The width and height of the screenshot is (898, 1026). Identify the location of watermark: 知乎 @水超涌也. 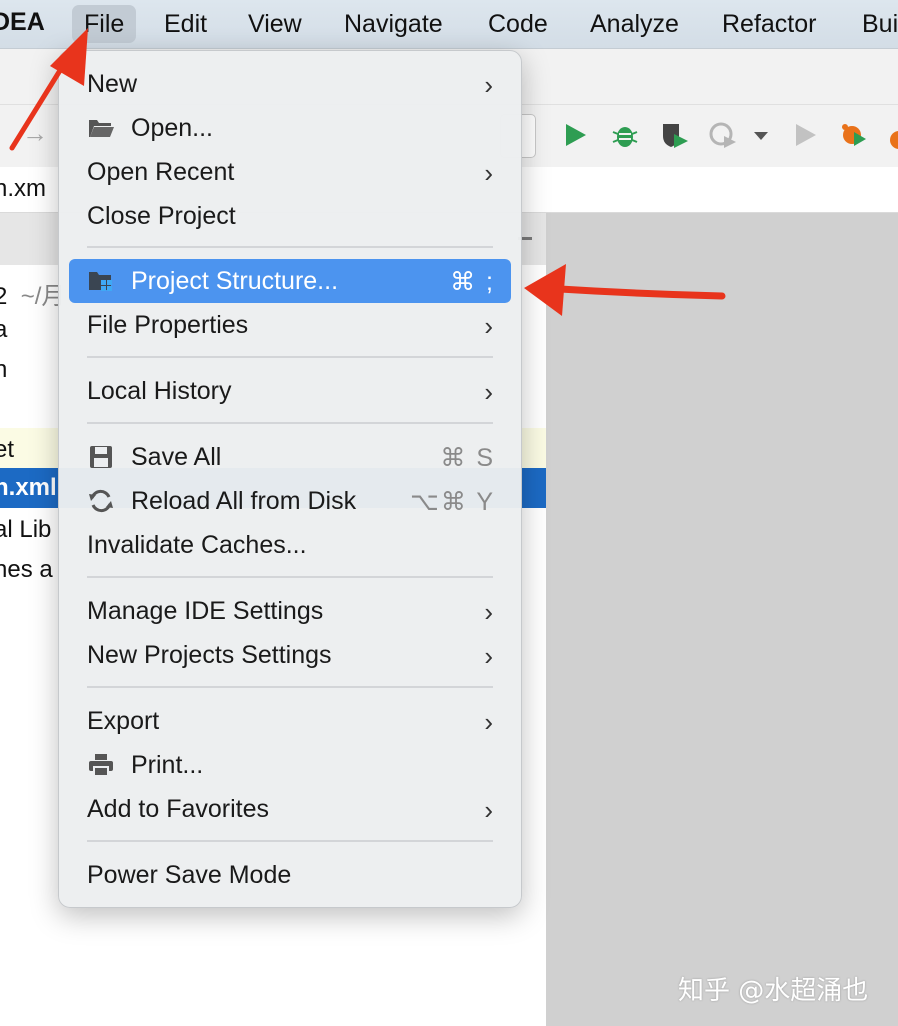
(773, 991).